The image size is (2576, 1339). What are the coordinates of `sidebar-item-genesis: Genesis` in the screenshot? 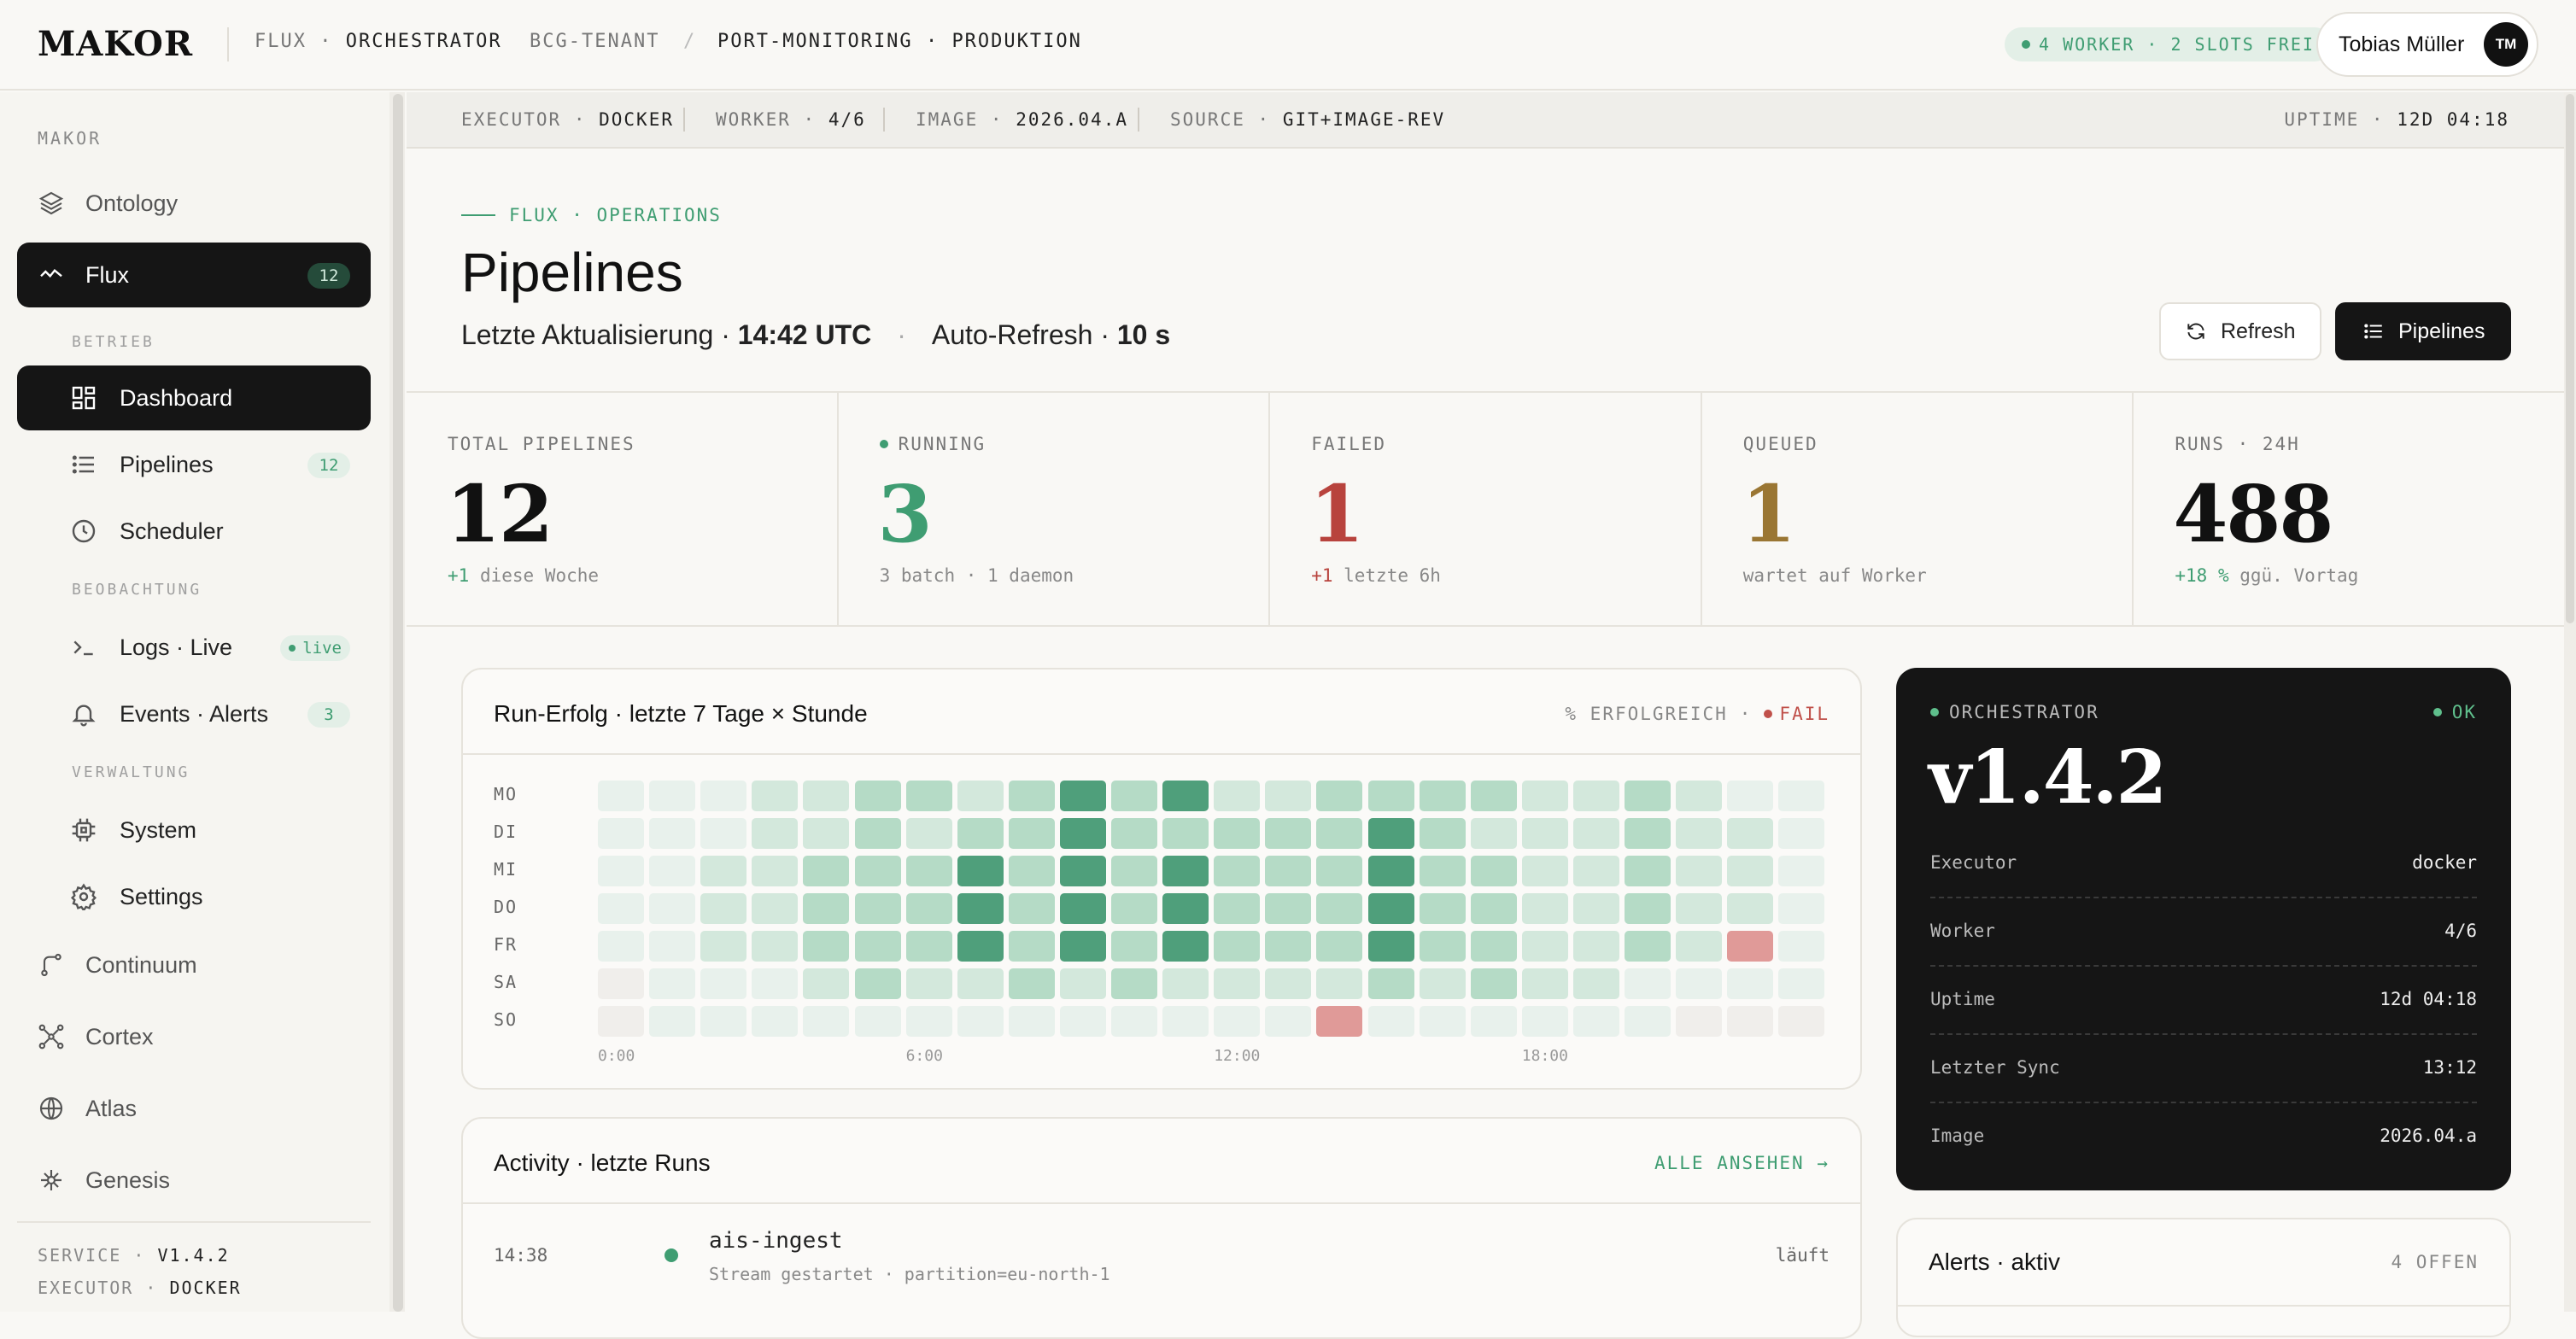 It's located at (194, 1180).